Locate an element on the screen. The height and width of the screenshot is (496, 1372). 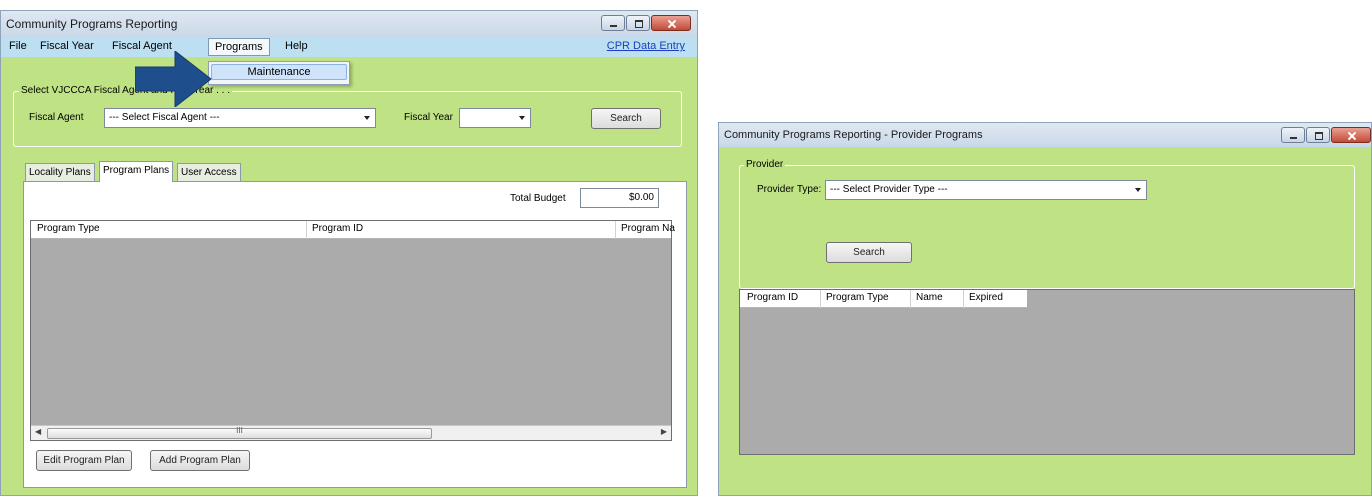
total-budget-label: Total Budget is located at coordinates (538, 198).